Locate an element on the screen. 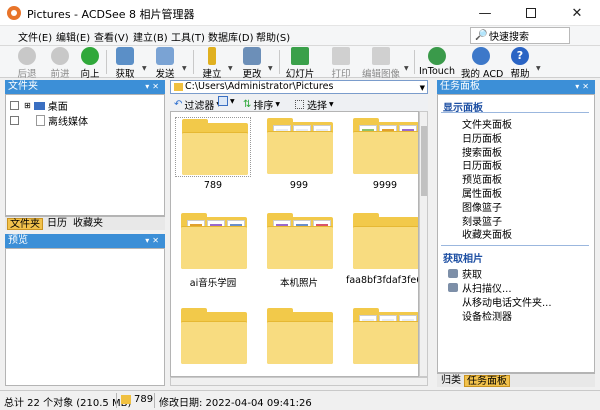 The height and width of the screenshot is (410, 600). tree-item-desktop: ⊞ 桌面 is located at coordinates (39, 105).